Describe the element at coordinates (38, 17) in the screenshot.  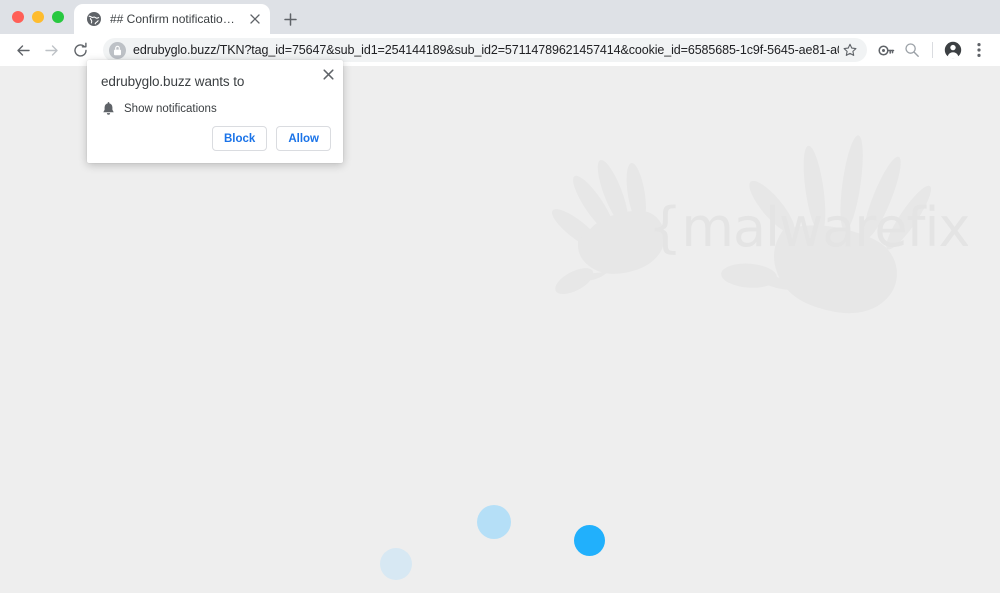
I see `window-minimize-button` at that location.